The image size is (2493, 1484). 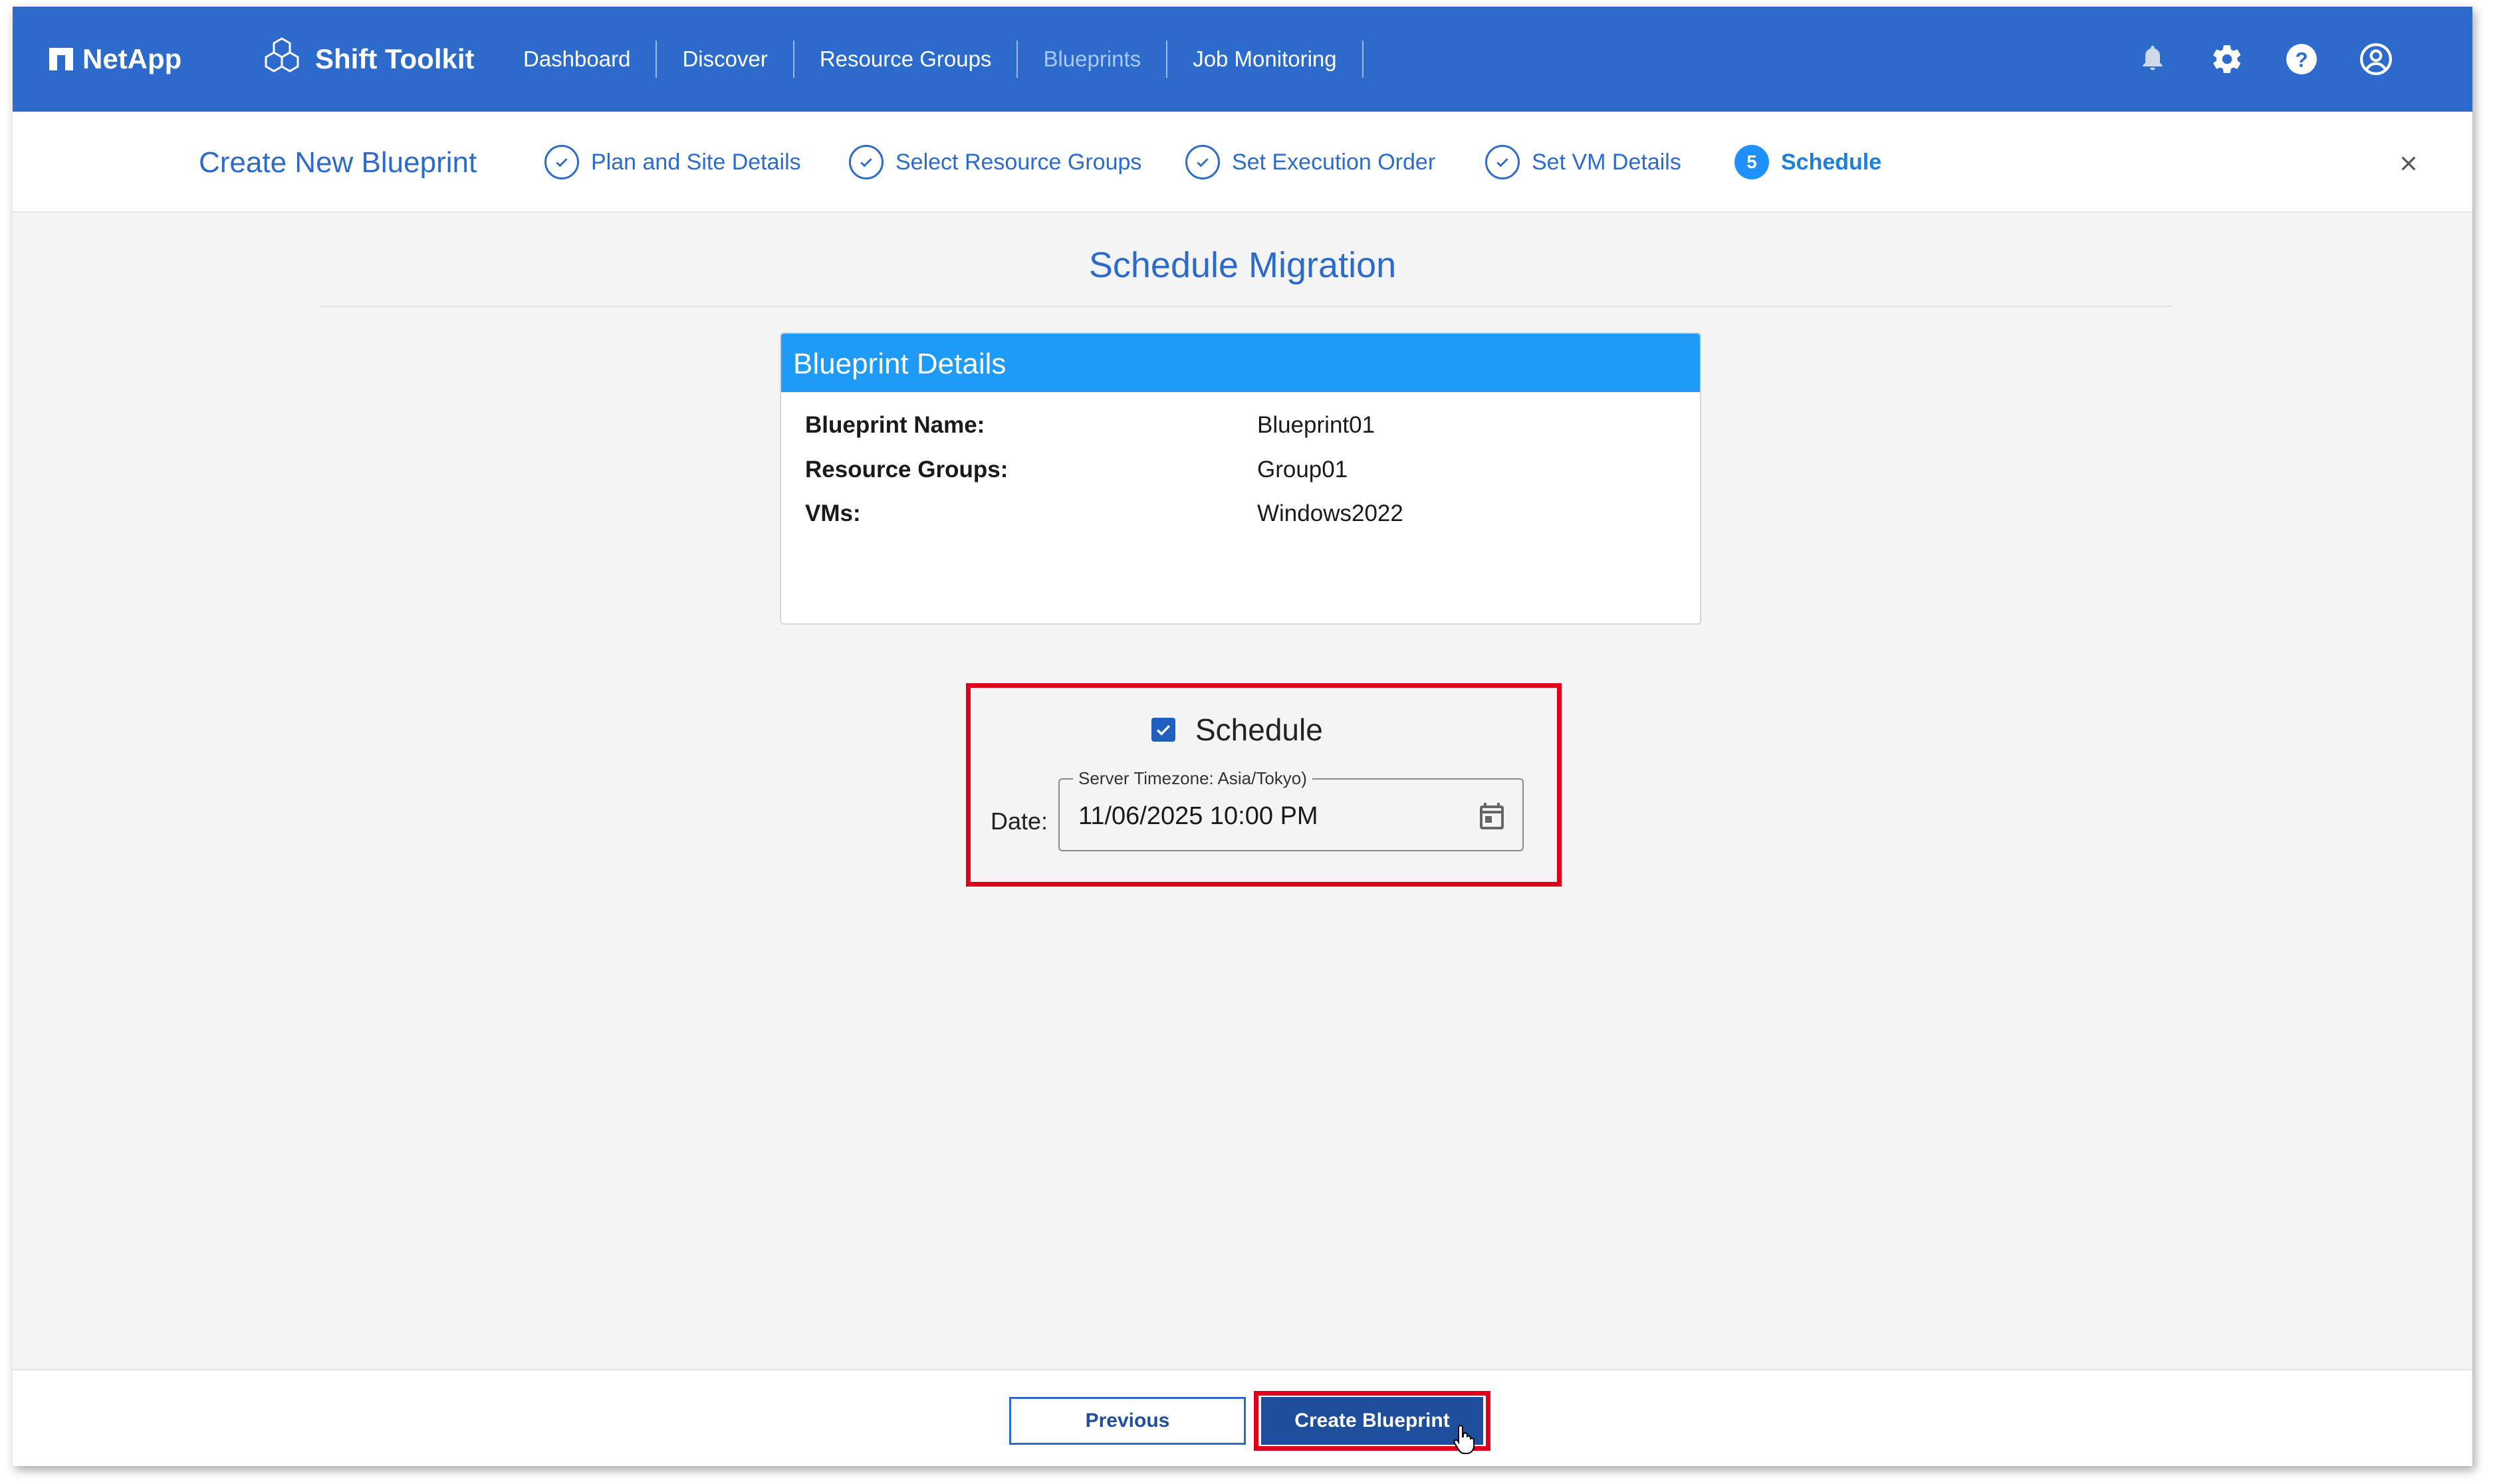 I want to click on create-blueprint-button: Create Blueprint, so click(x=1372, y=1421).